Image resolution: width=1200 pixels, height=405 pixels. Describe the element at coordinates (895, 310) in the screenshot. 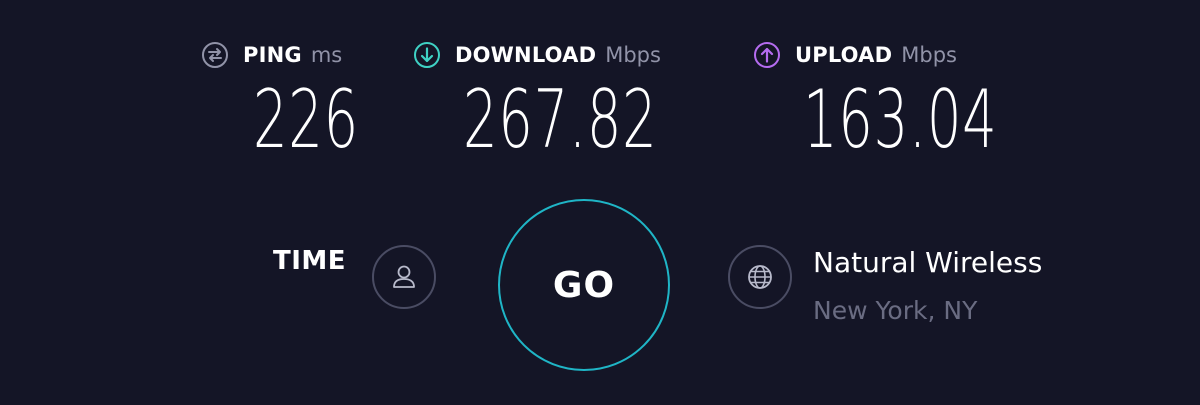

I see `isp-location: New York, NY` at that location.